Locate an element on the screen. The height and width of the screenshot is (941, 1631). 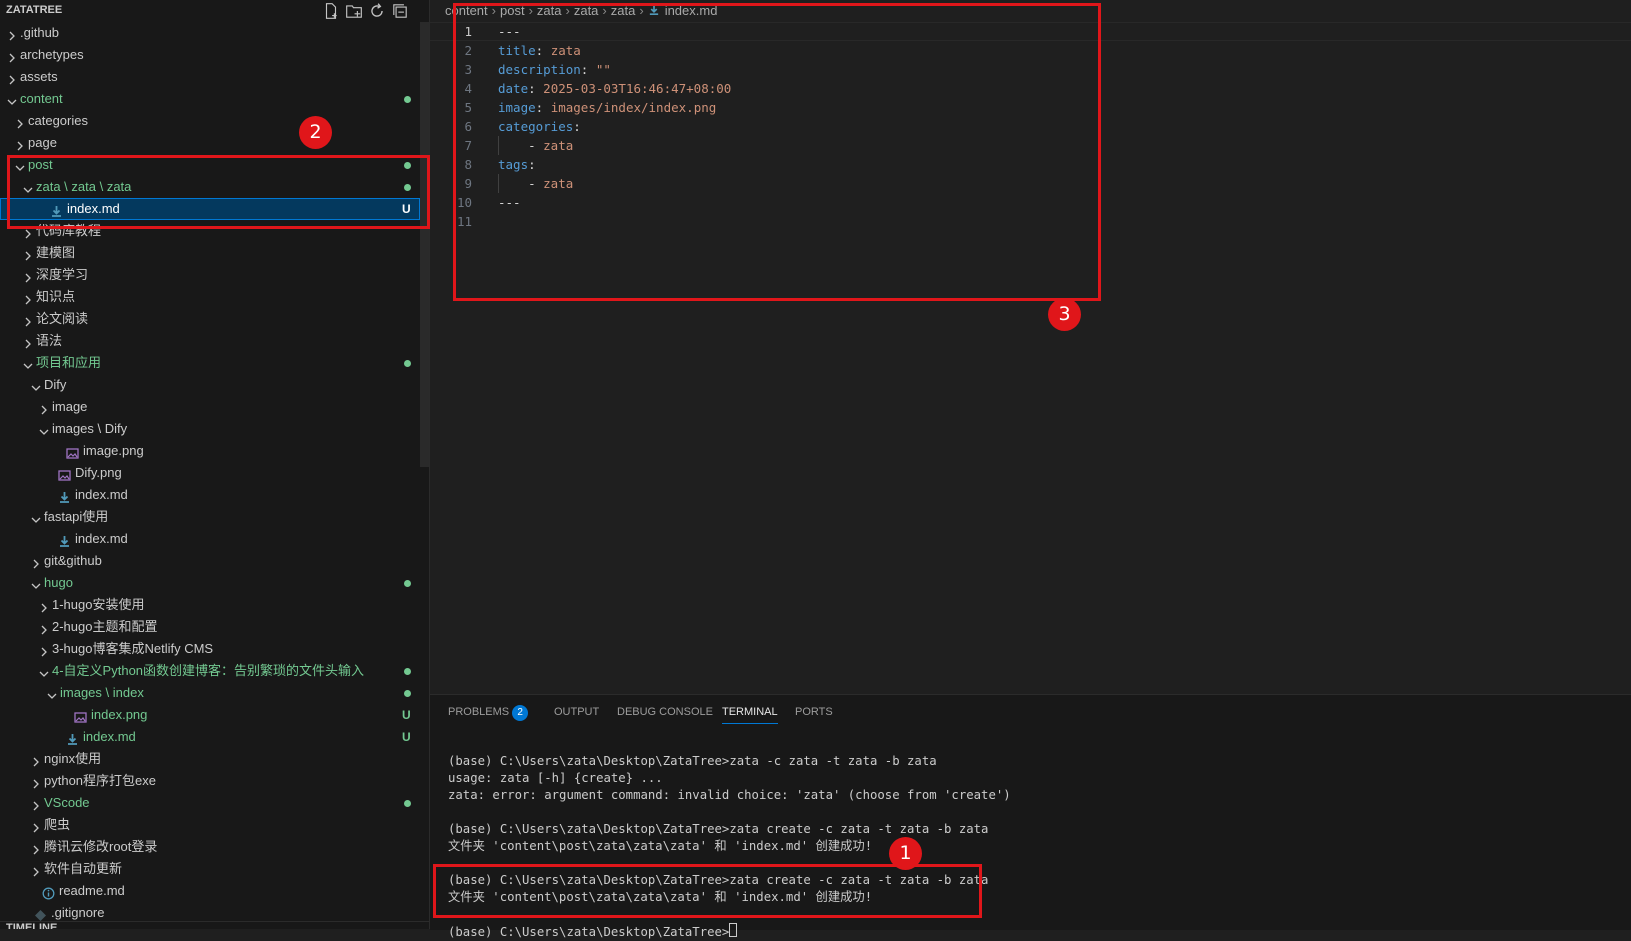
tree-folder: Dify is located at coordinates (210, 385).